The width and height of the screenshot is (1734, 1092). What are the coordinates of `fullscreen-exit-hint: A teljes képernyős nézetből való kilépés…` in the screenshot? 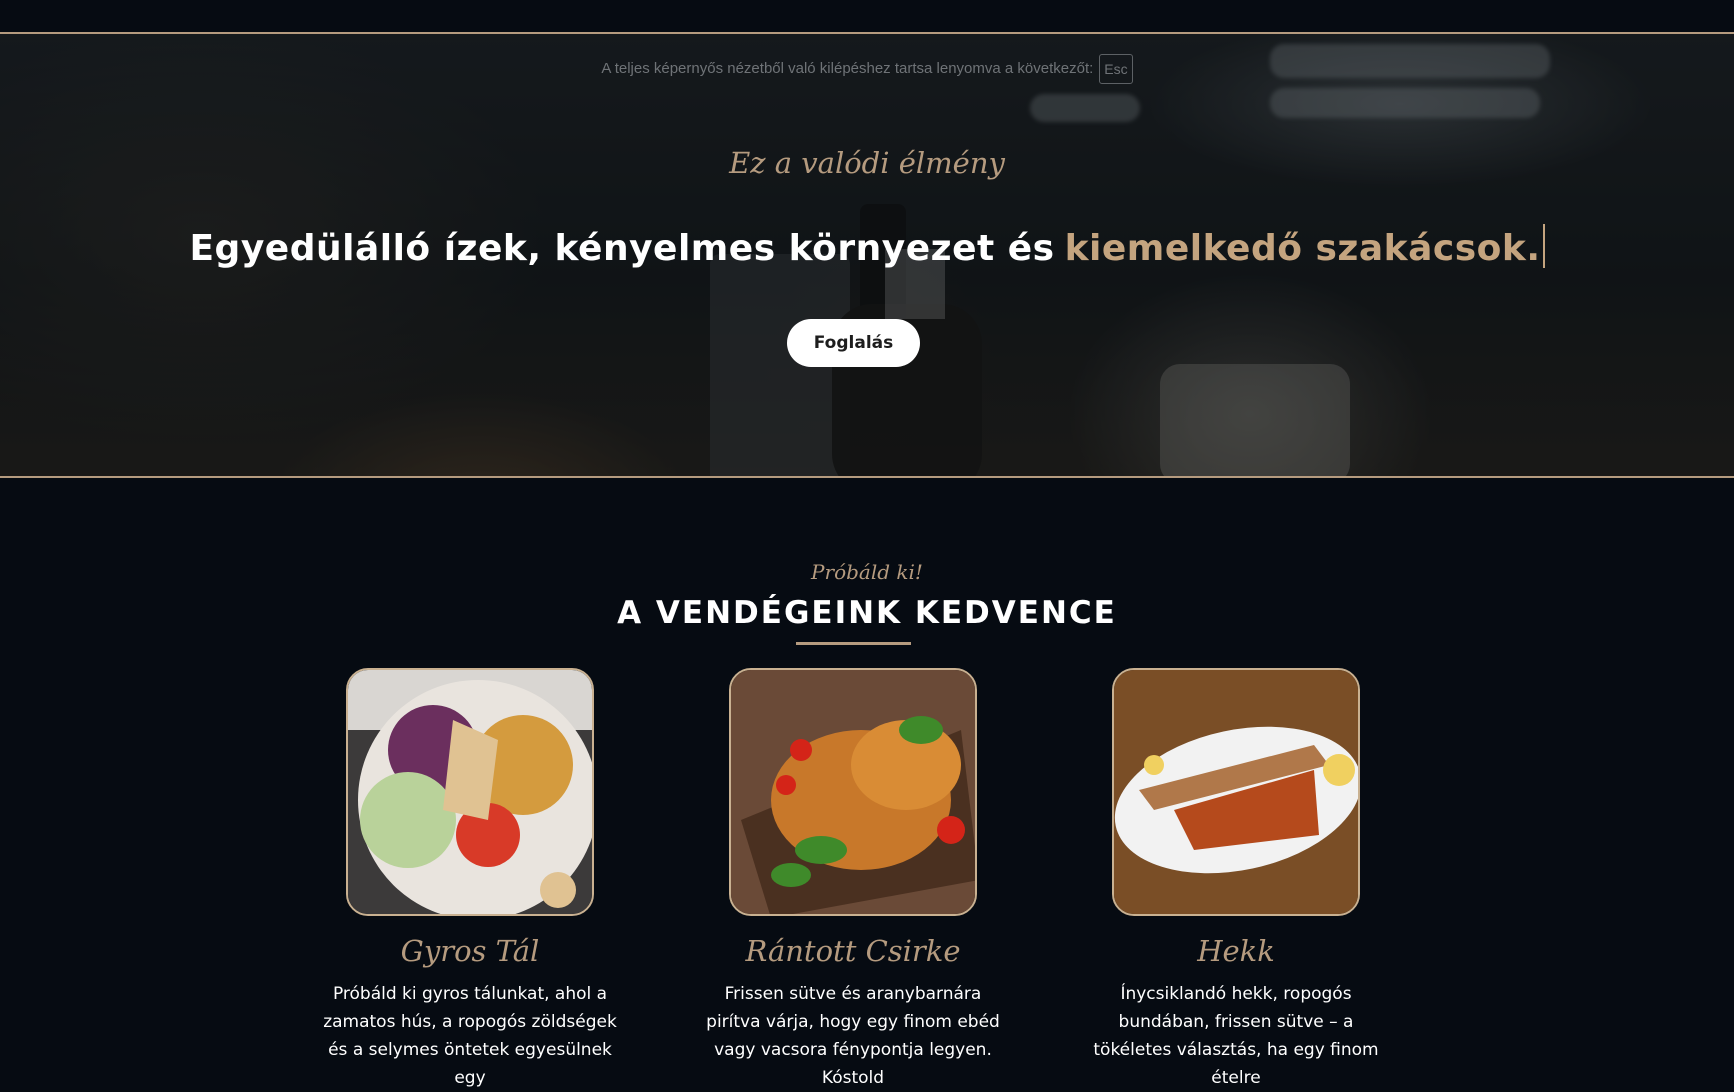 It's located at (867, 69).